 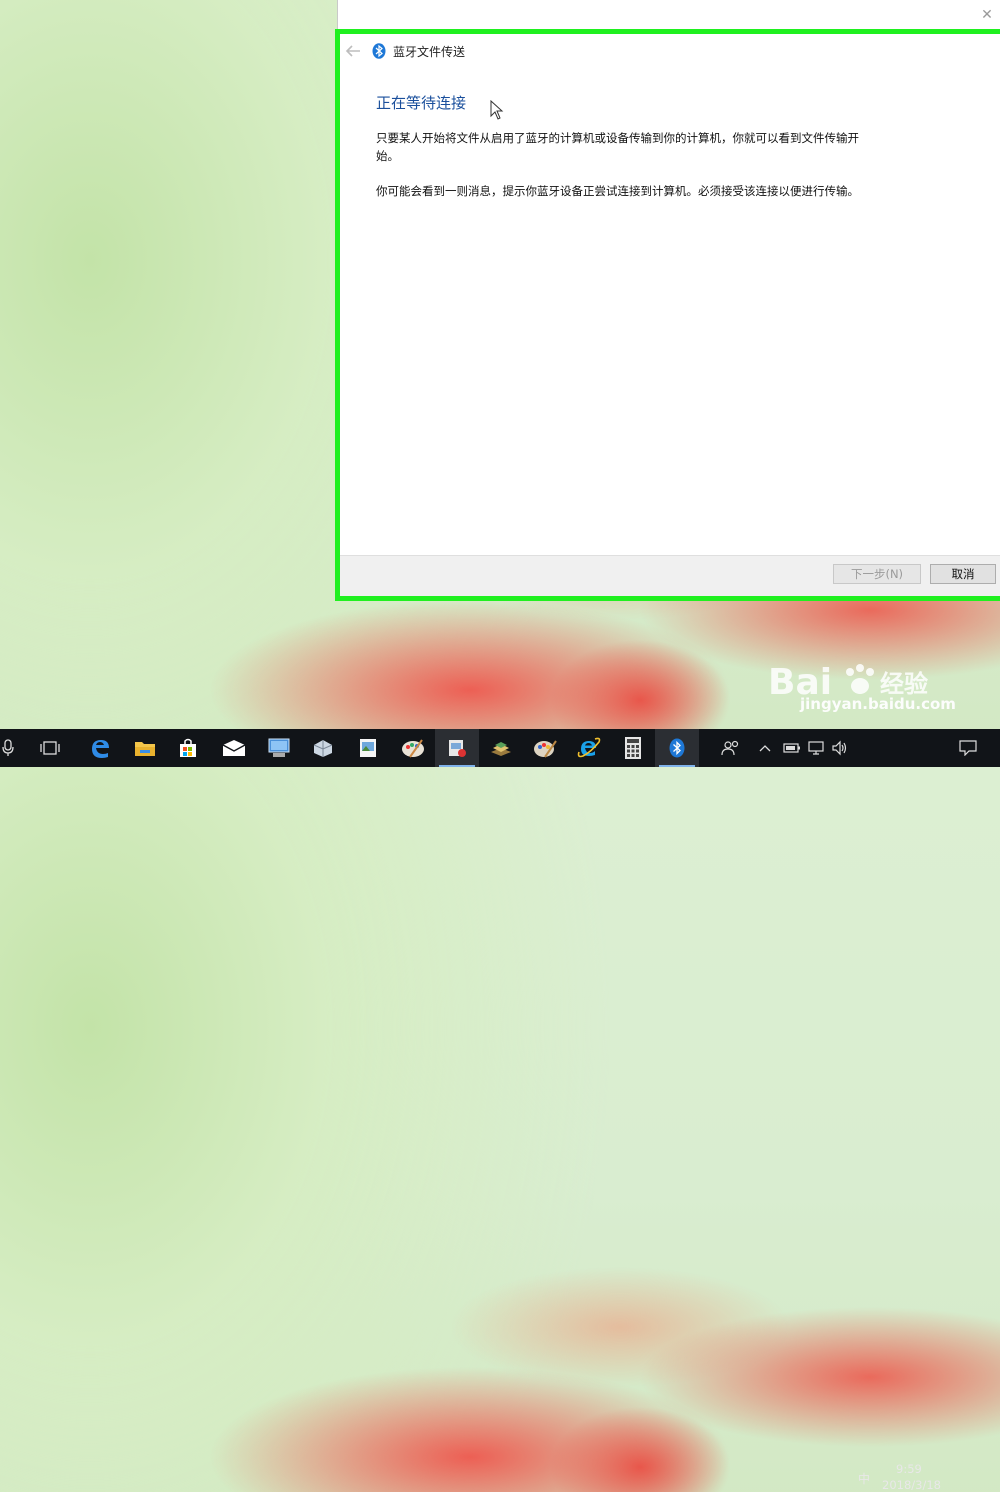 What do you see at coordinates (234, 748) in the screenshot?
I see `mail-icon` at bounding box center [234, 748].